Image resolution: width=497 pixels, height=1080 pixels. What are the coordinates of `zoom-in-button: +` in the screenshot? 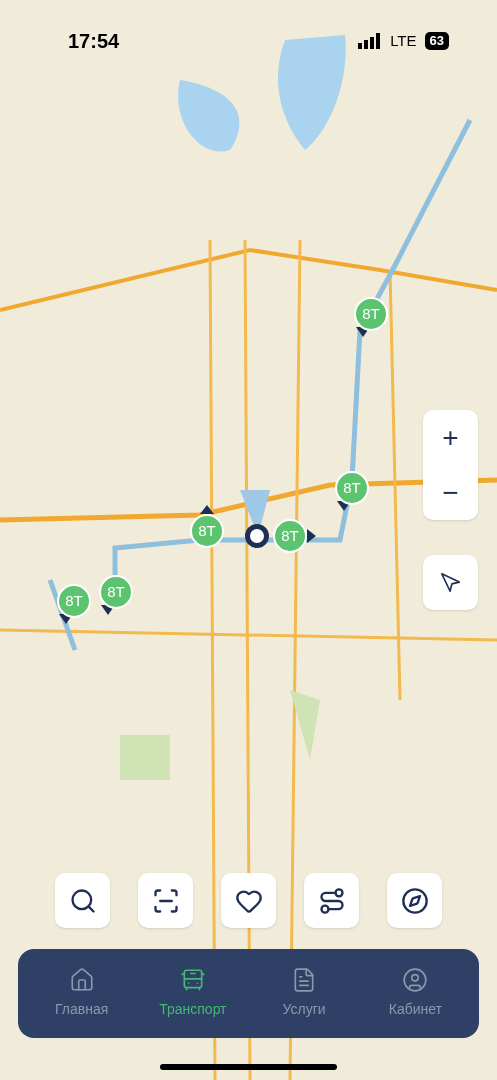 It's located at (450, 437).